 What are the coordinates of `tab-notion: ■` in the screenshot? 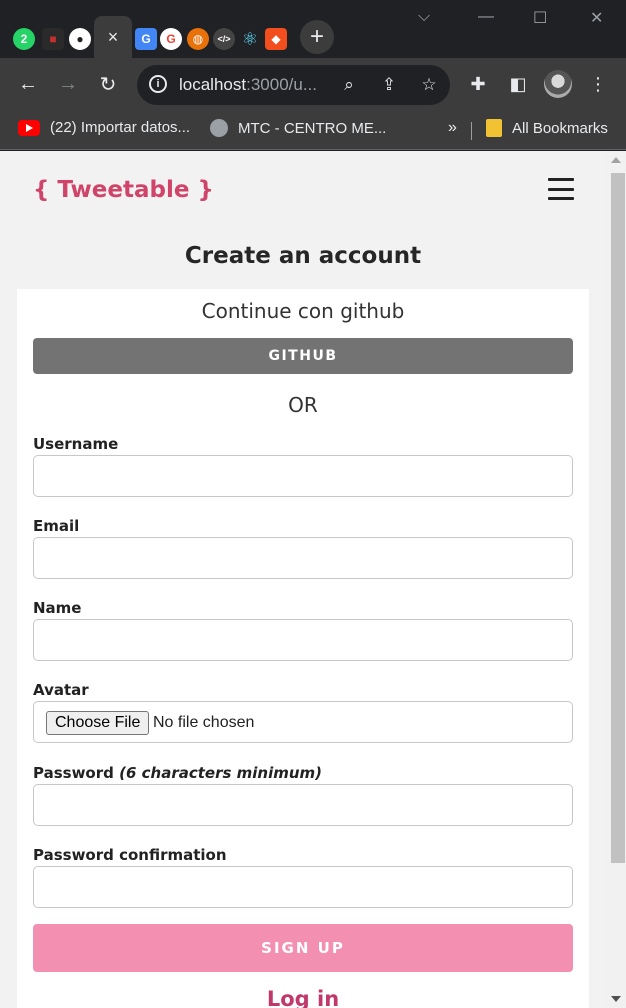 It's located at (53, 39).